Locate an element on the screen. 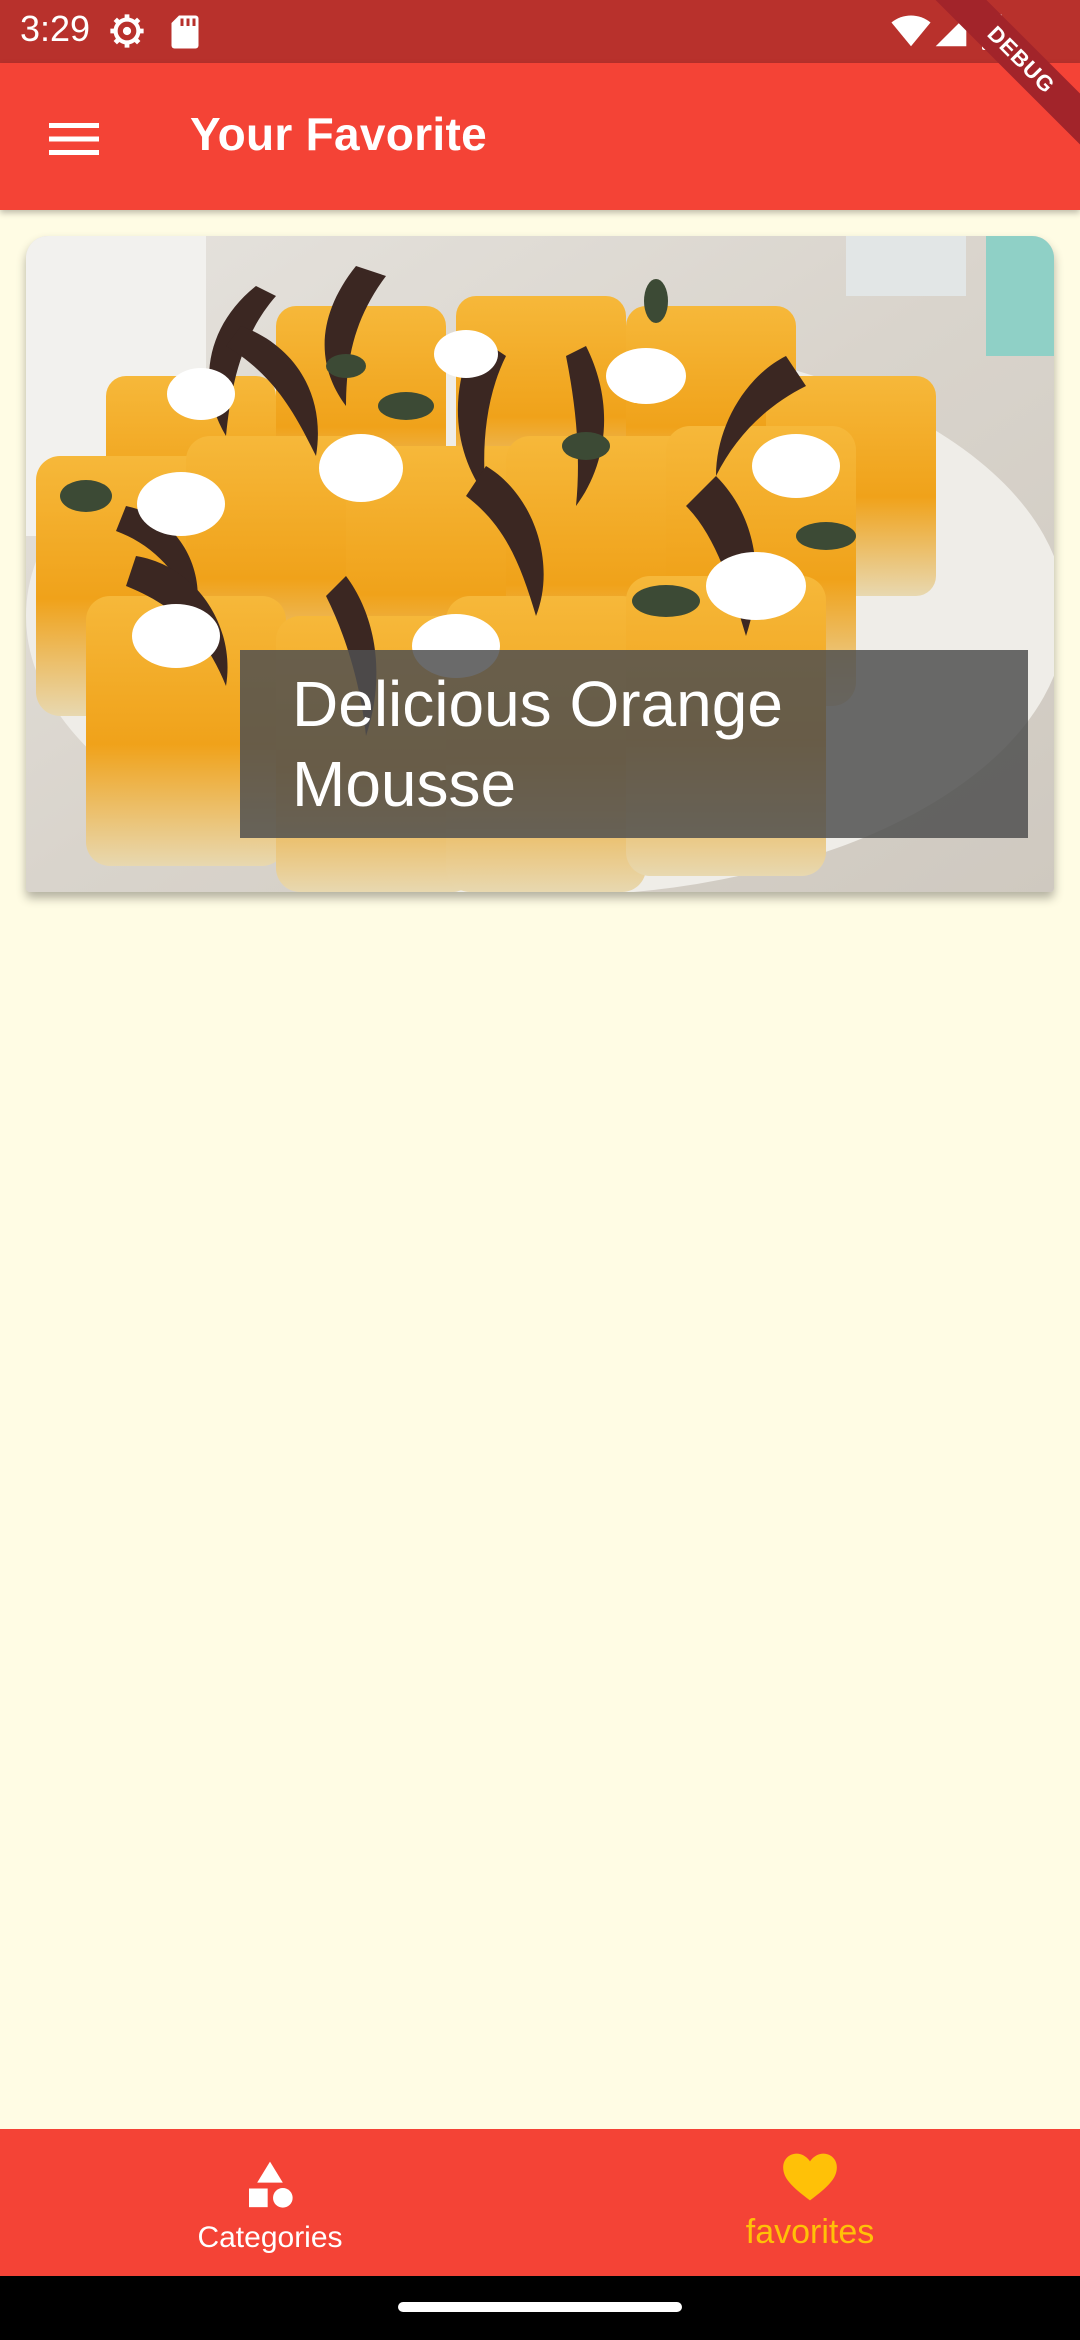 This screenshot has width=1080, height=2340. menu-button is located at coordinates (74, 139).